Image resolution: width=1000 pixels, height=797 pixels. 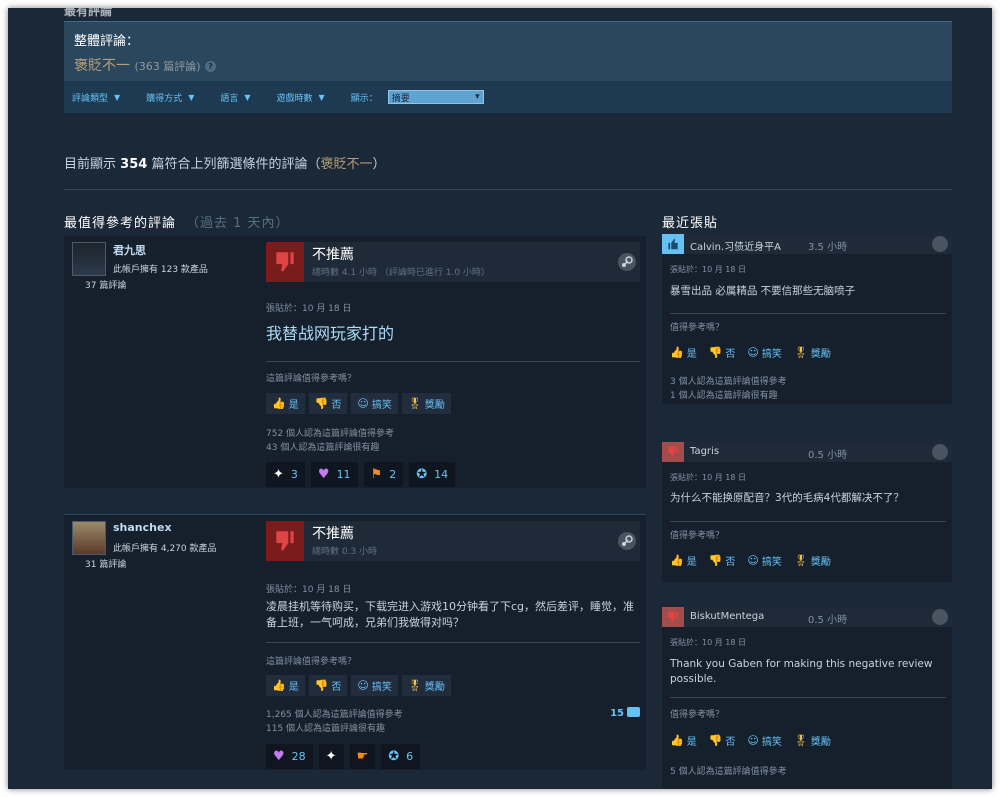 What do you see at coordinates (704, 451) in the screenshot?
I see `post-author: Tagris` at bounding box center [704, 451].